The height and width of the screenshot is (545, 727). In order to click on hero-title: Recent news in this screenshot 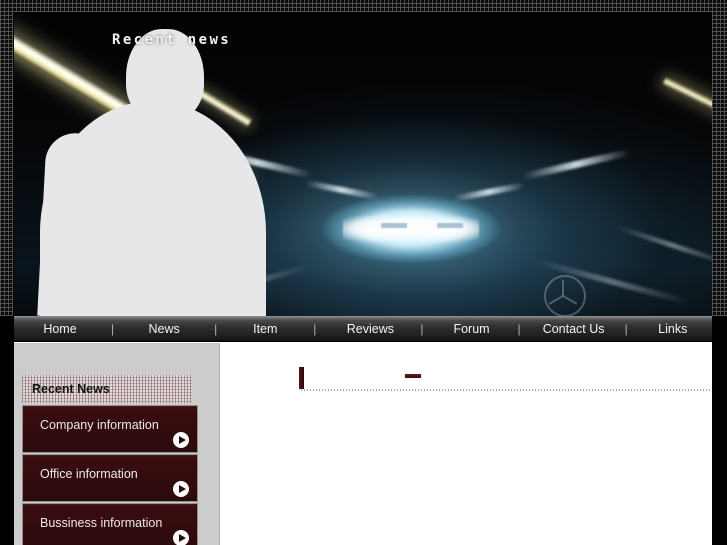, I will do `click(172, 40)`.